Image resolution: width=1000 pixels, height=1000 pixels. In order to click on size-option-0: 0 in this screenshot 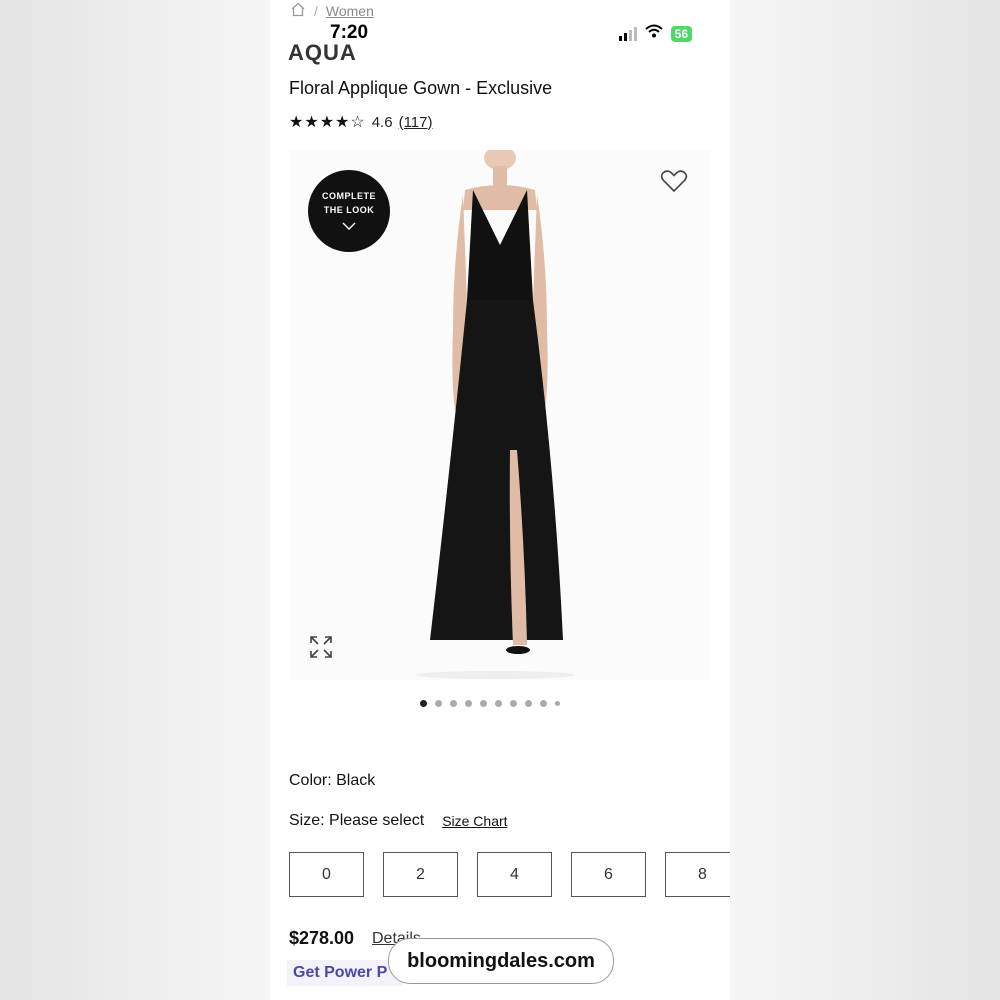, I will do `click(326, 874)`.